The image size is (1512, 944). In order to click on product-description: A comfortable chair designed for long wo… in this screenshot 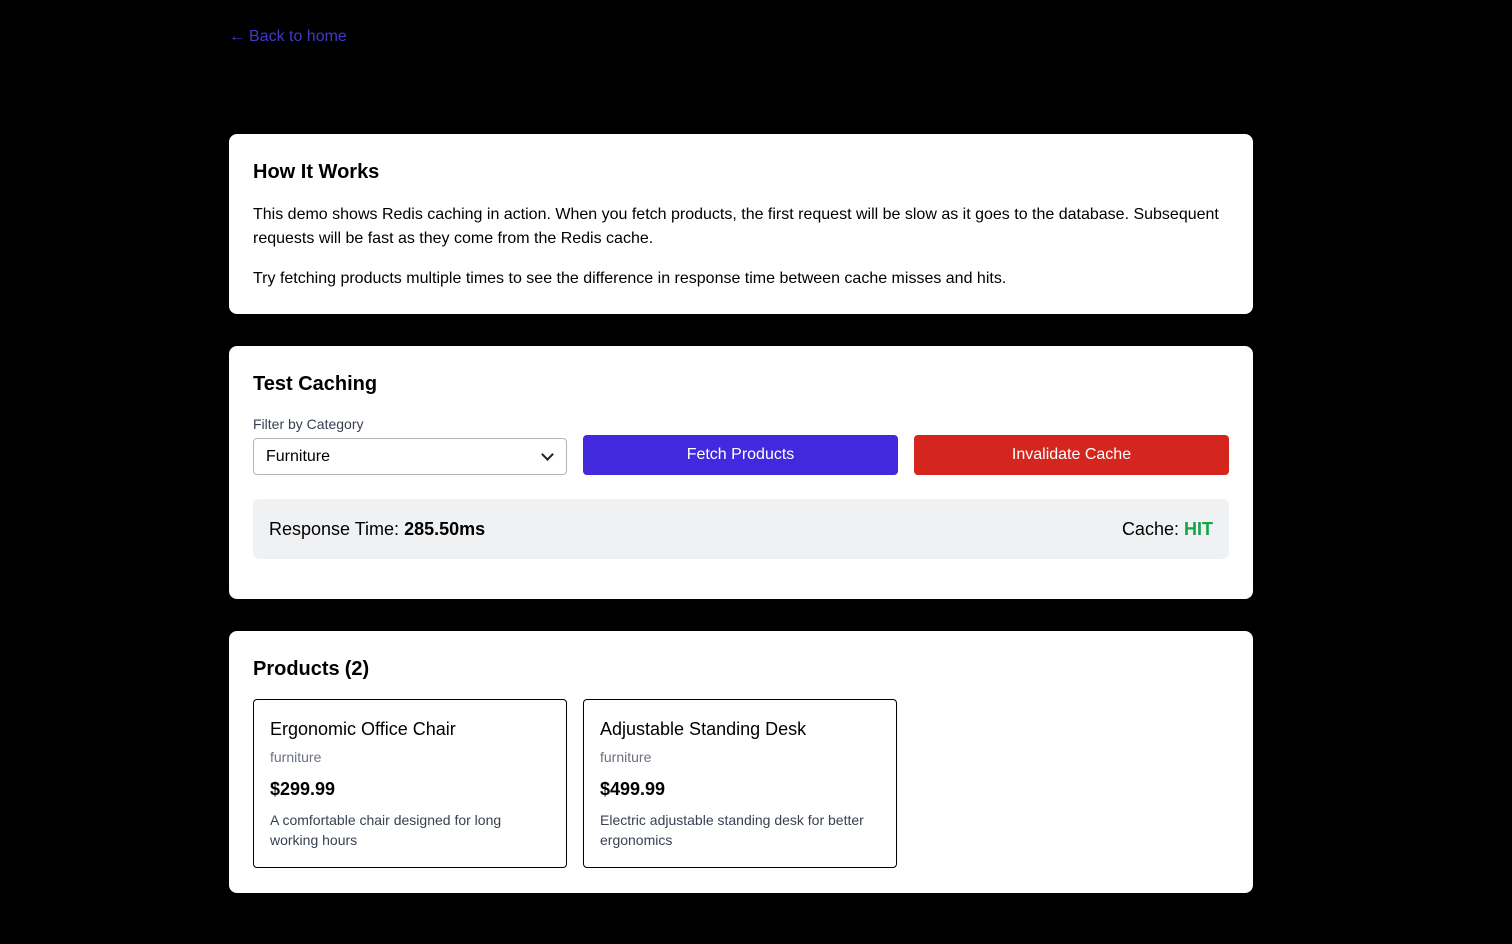, I will do `click(386, 830)`.